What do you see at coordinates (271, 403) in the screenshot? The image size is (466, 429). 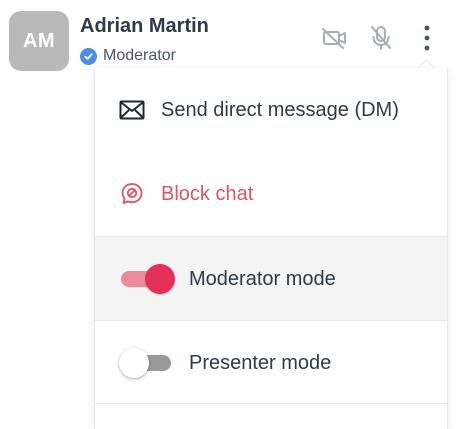 I see `menu-divider` at bounding box center [271, 403].